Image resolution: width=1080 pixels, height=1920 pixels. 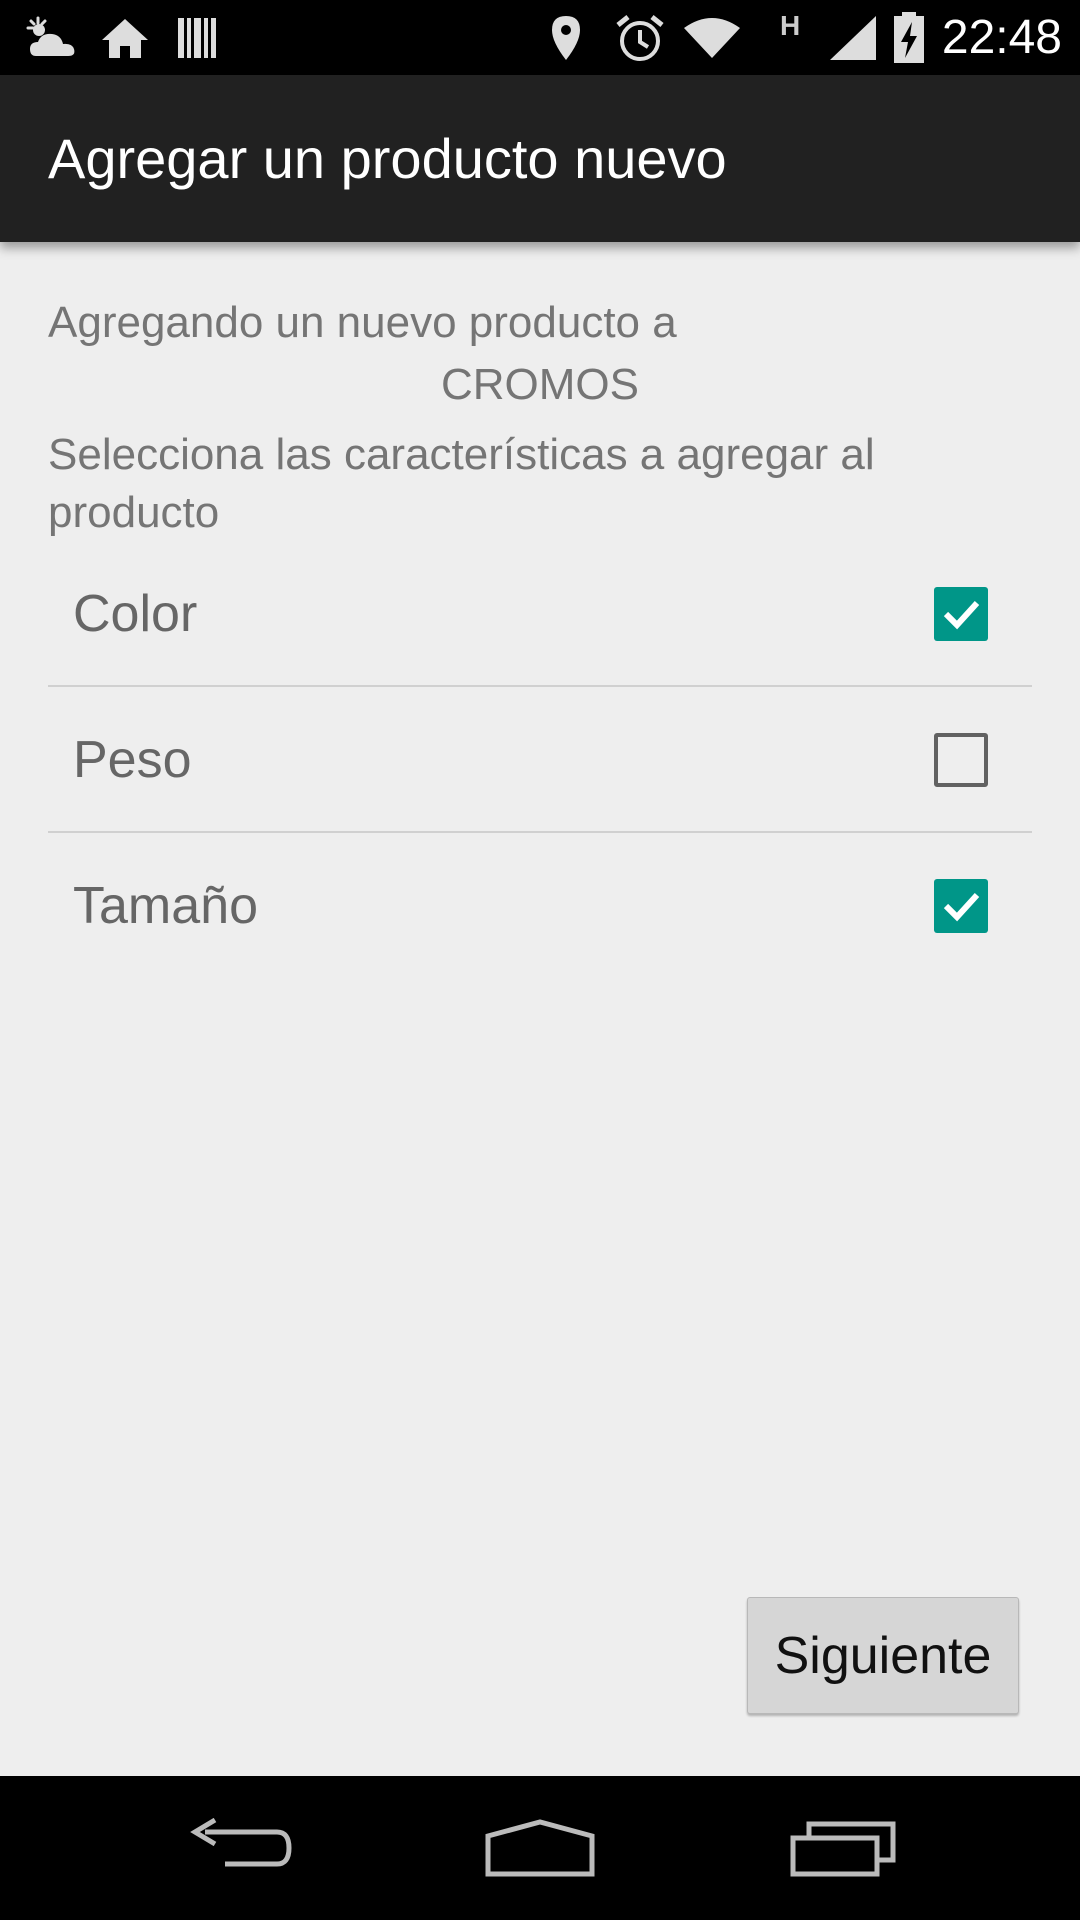 I want to click on peso-checkbox, so click(x=961, y=760).